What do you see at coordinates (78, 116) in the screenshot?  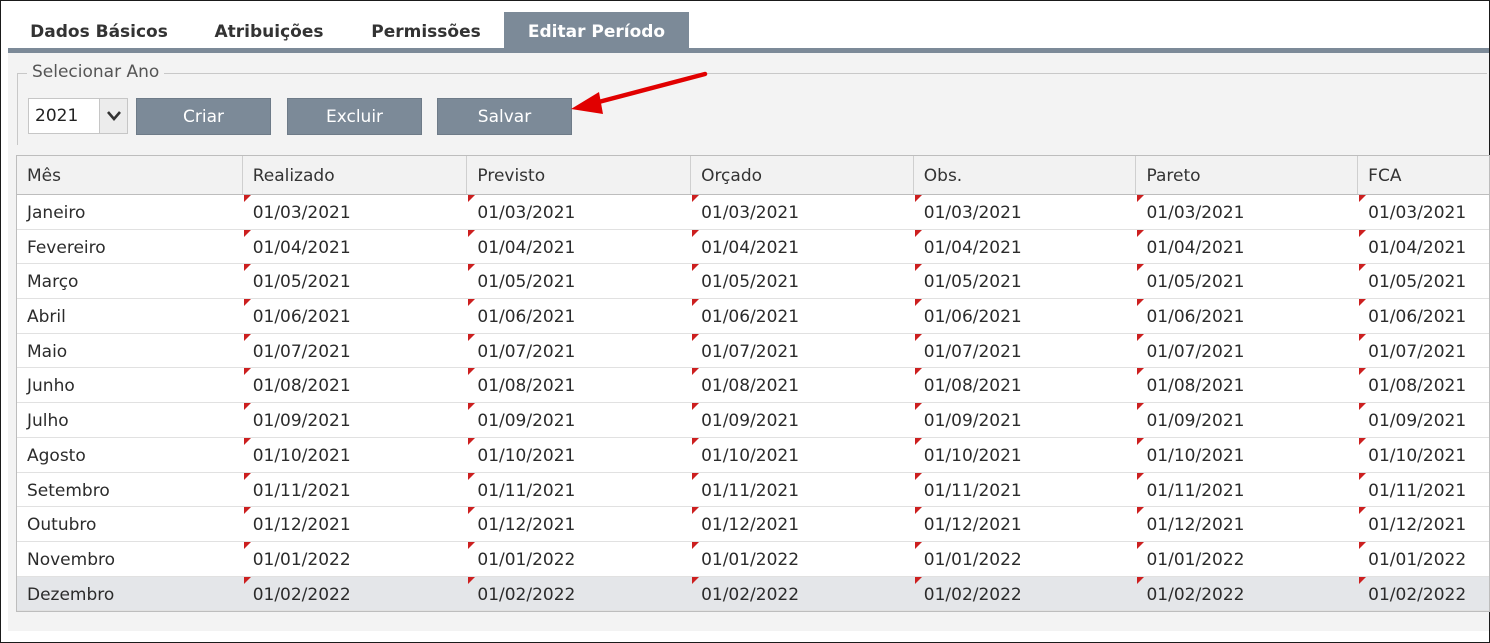 I see `year-select: 2021` at bounding box center [78, 116].